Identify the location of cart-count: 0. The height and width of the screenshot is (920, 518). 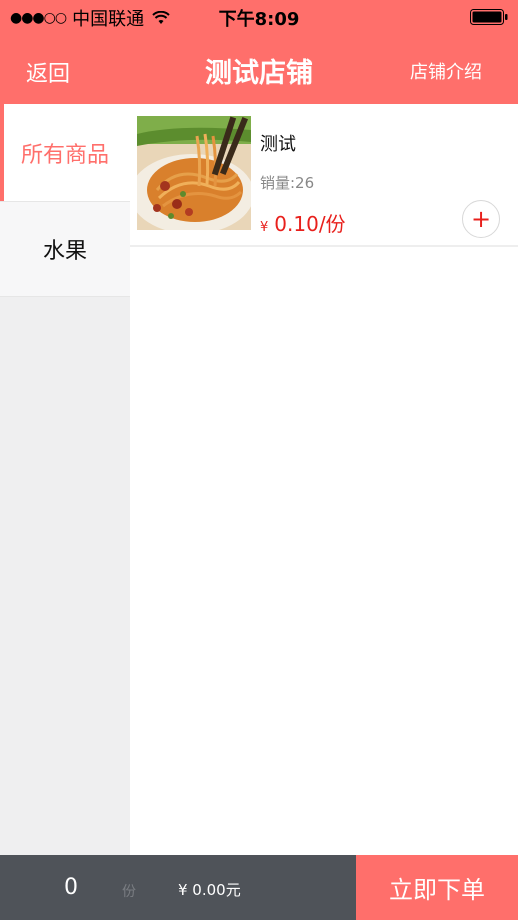
(71, 887).